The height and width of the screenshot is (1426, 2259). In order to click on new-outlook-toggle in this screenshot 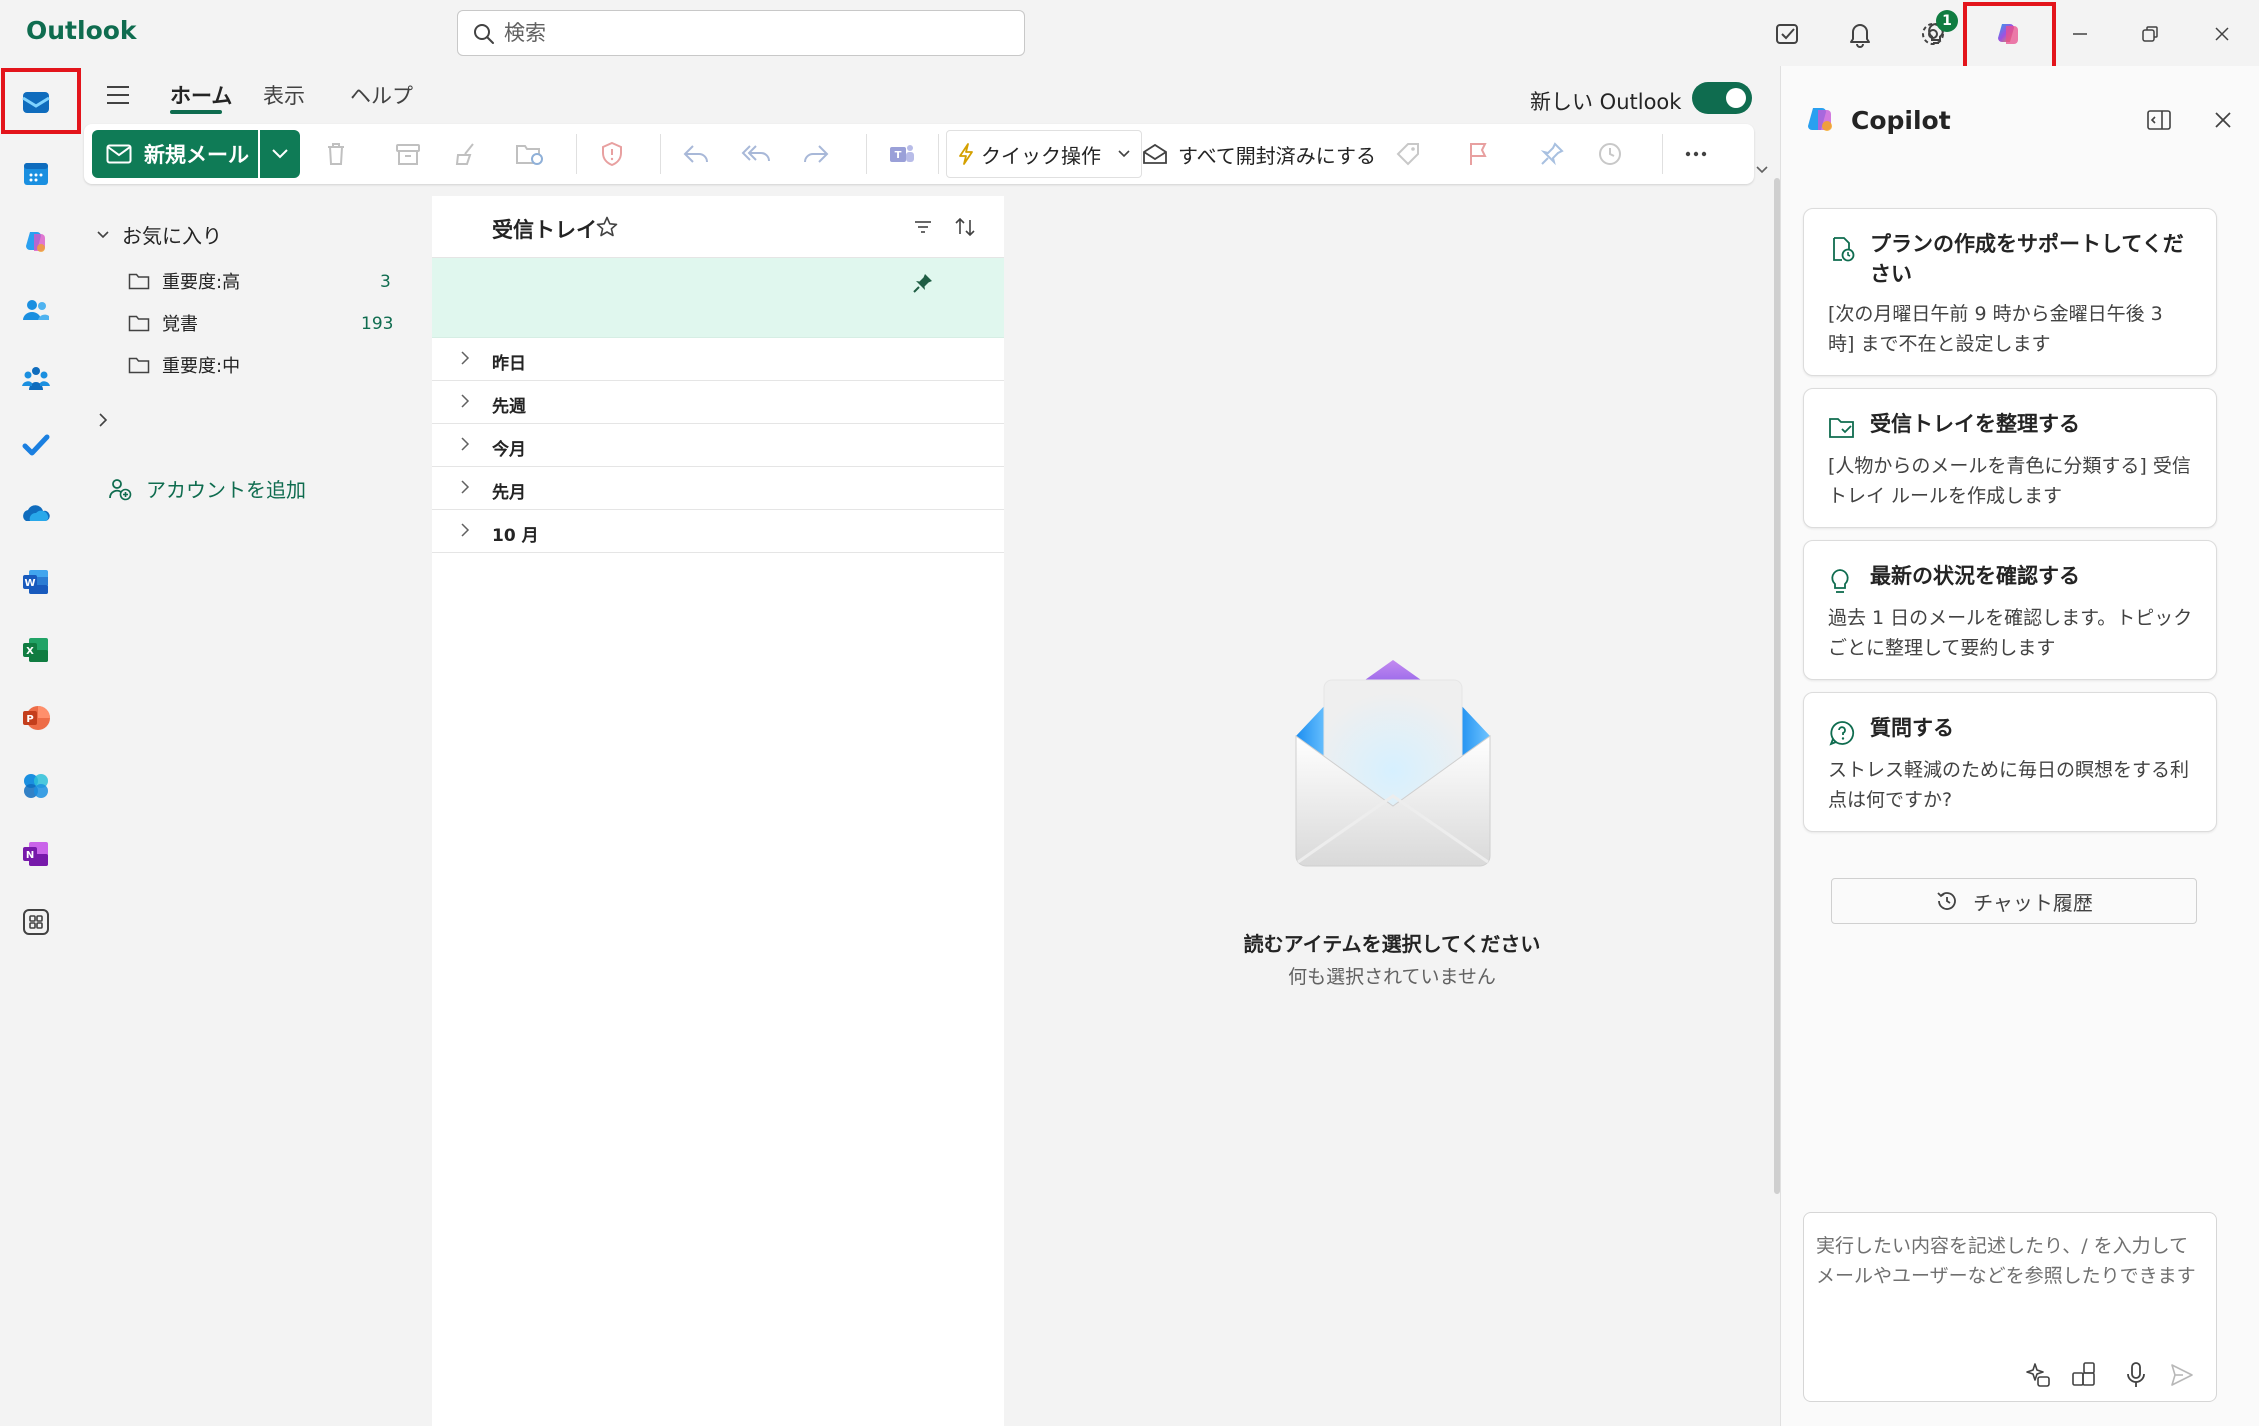, I will do `click(1722, 98)`.